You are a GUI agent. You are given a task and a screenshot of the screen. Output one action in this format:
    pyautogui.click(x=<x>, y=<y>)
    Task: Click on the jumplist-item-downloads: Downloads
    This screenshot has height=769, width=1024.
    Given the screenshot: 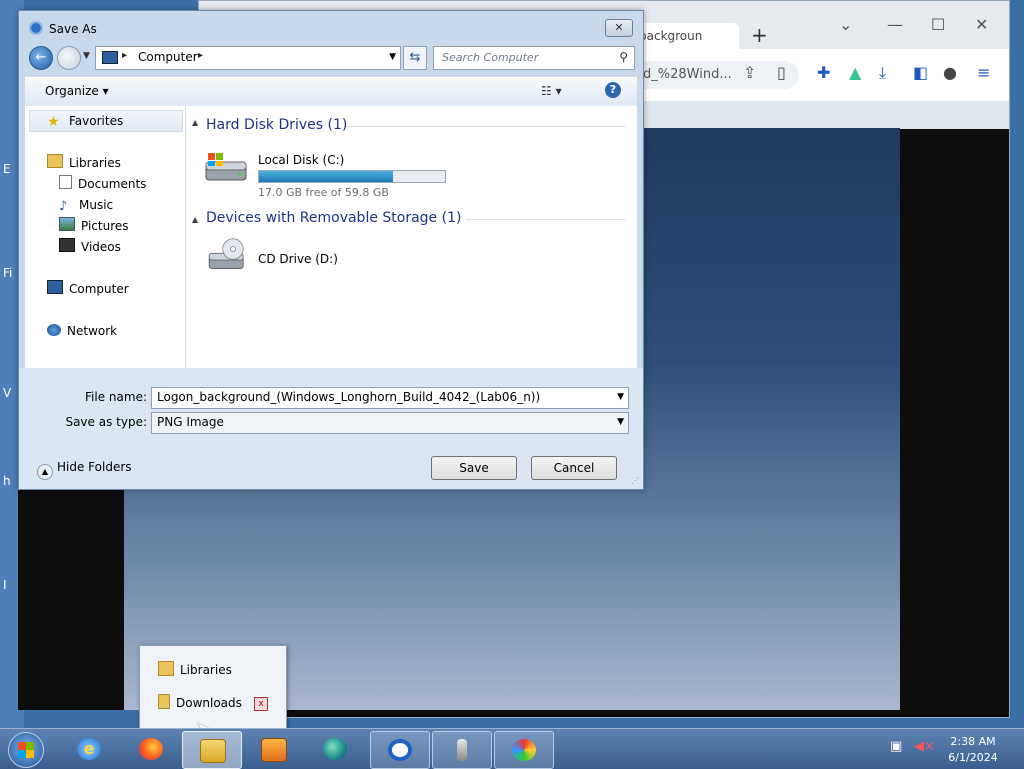 What is the action you would take?
    pyautogui.click(x=200, y=703)
    